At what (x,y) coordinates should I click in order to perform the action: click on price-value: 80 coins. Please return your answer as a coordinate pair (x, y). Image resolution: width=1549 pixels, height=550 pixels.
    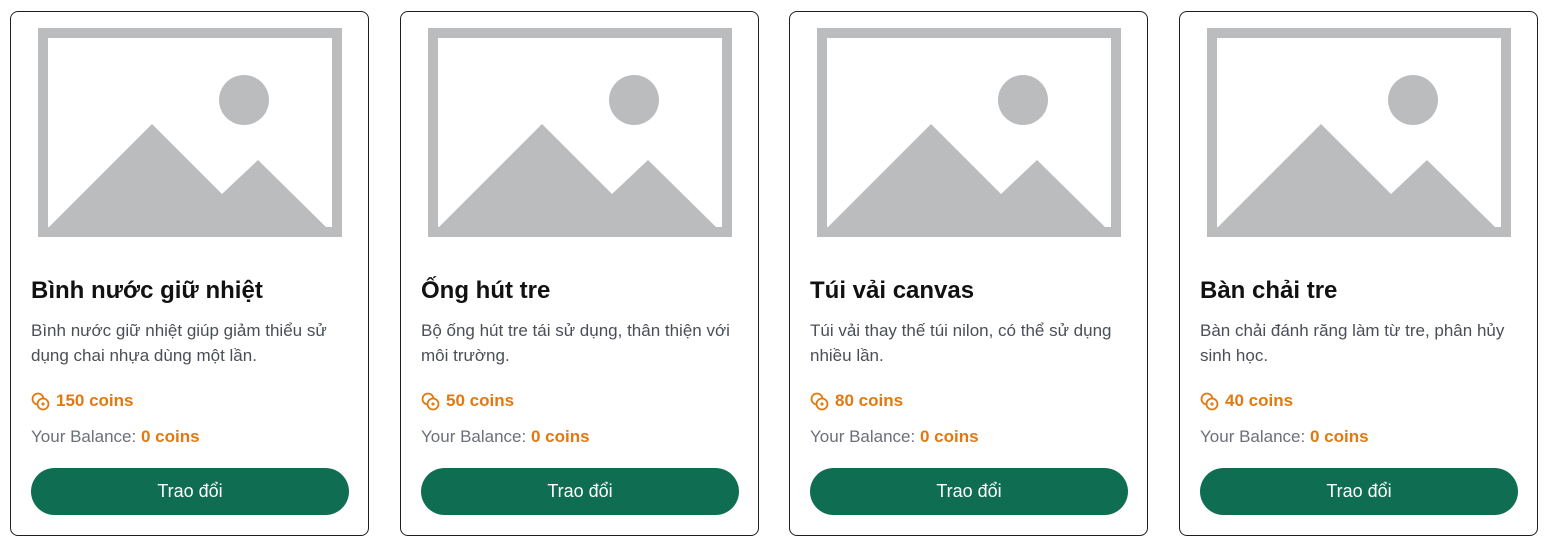
    Looking at the image, I should click on (869, 400).